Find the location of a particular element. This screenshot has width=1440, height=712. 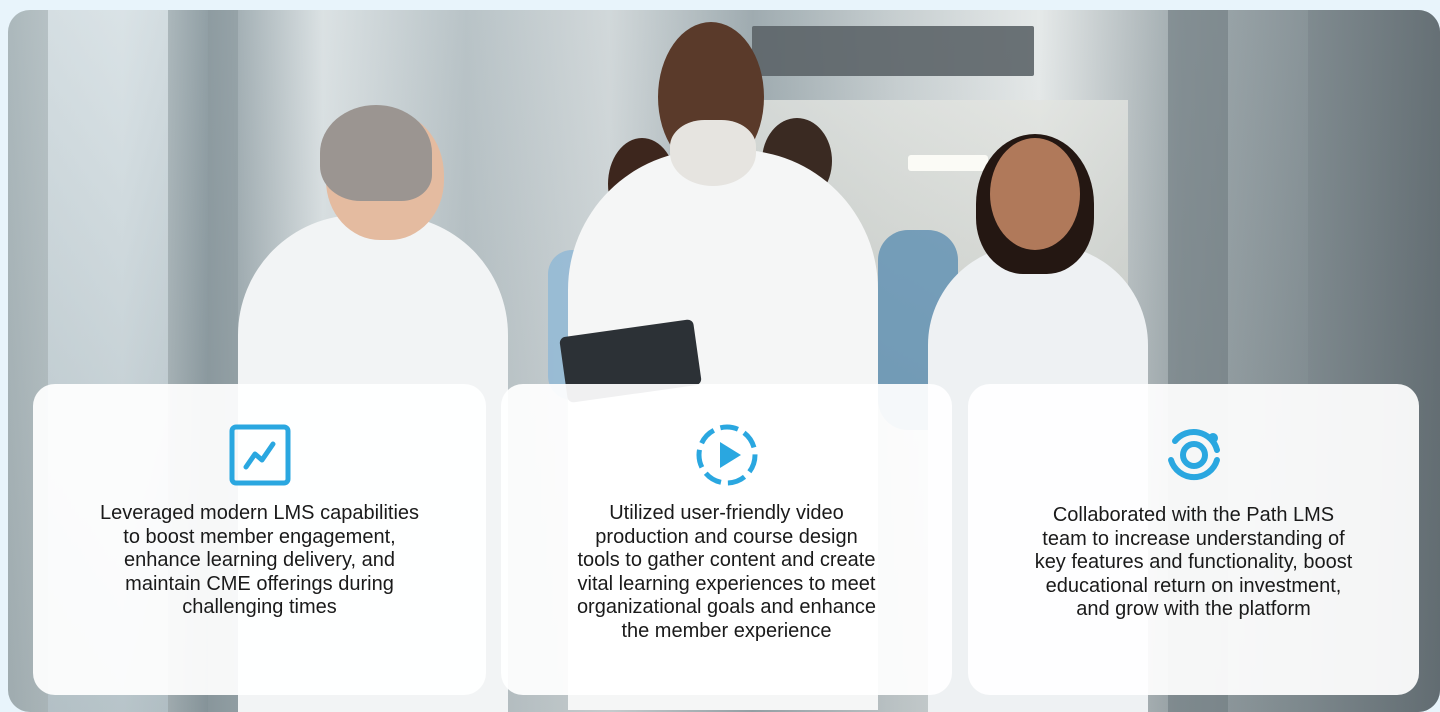

hero-doctor-beard is located at coordinates (713, 153).